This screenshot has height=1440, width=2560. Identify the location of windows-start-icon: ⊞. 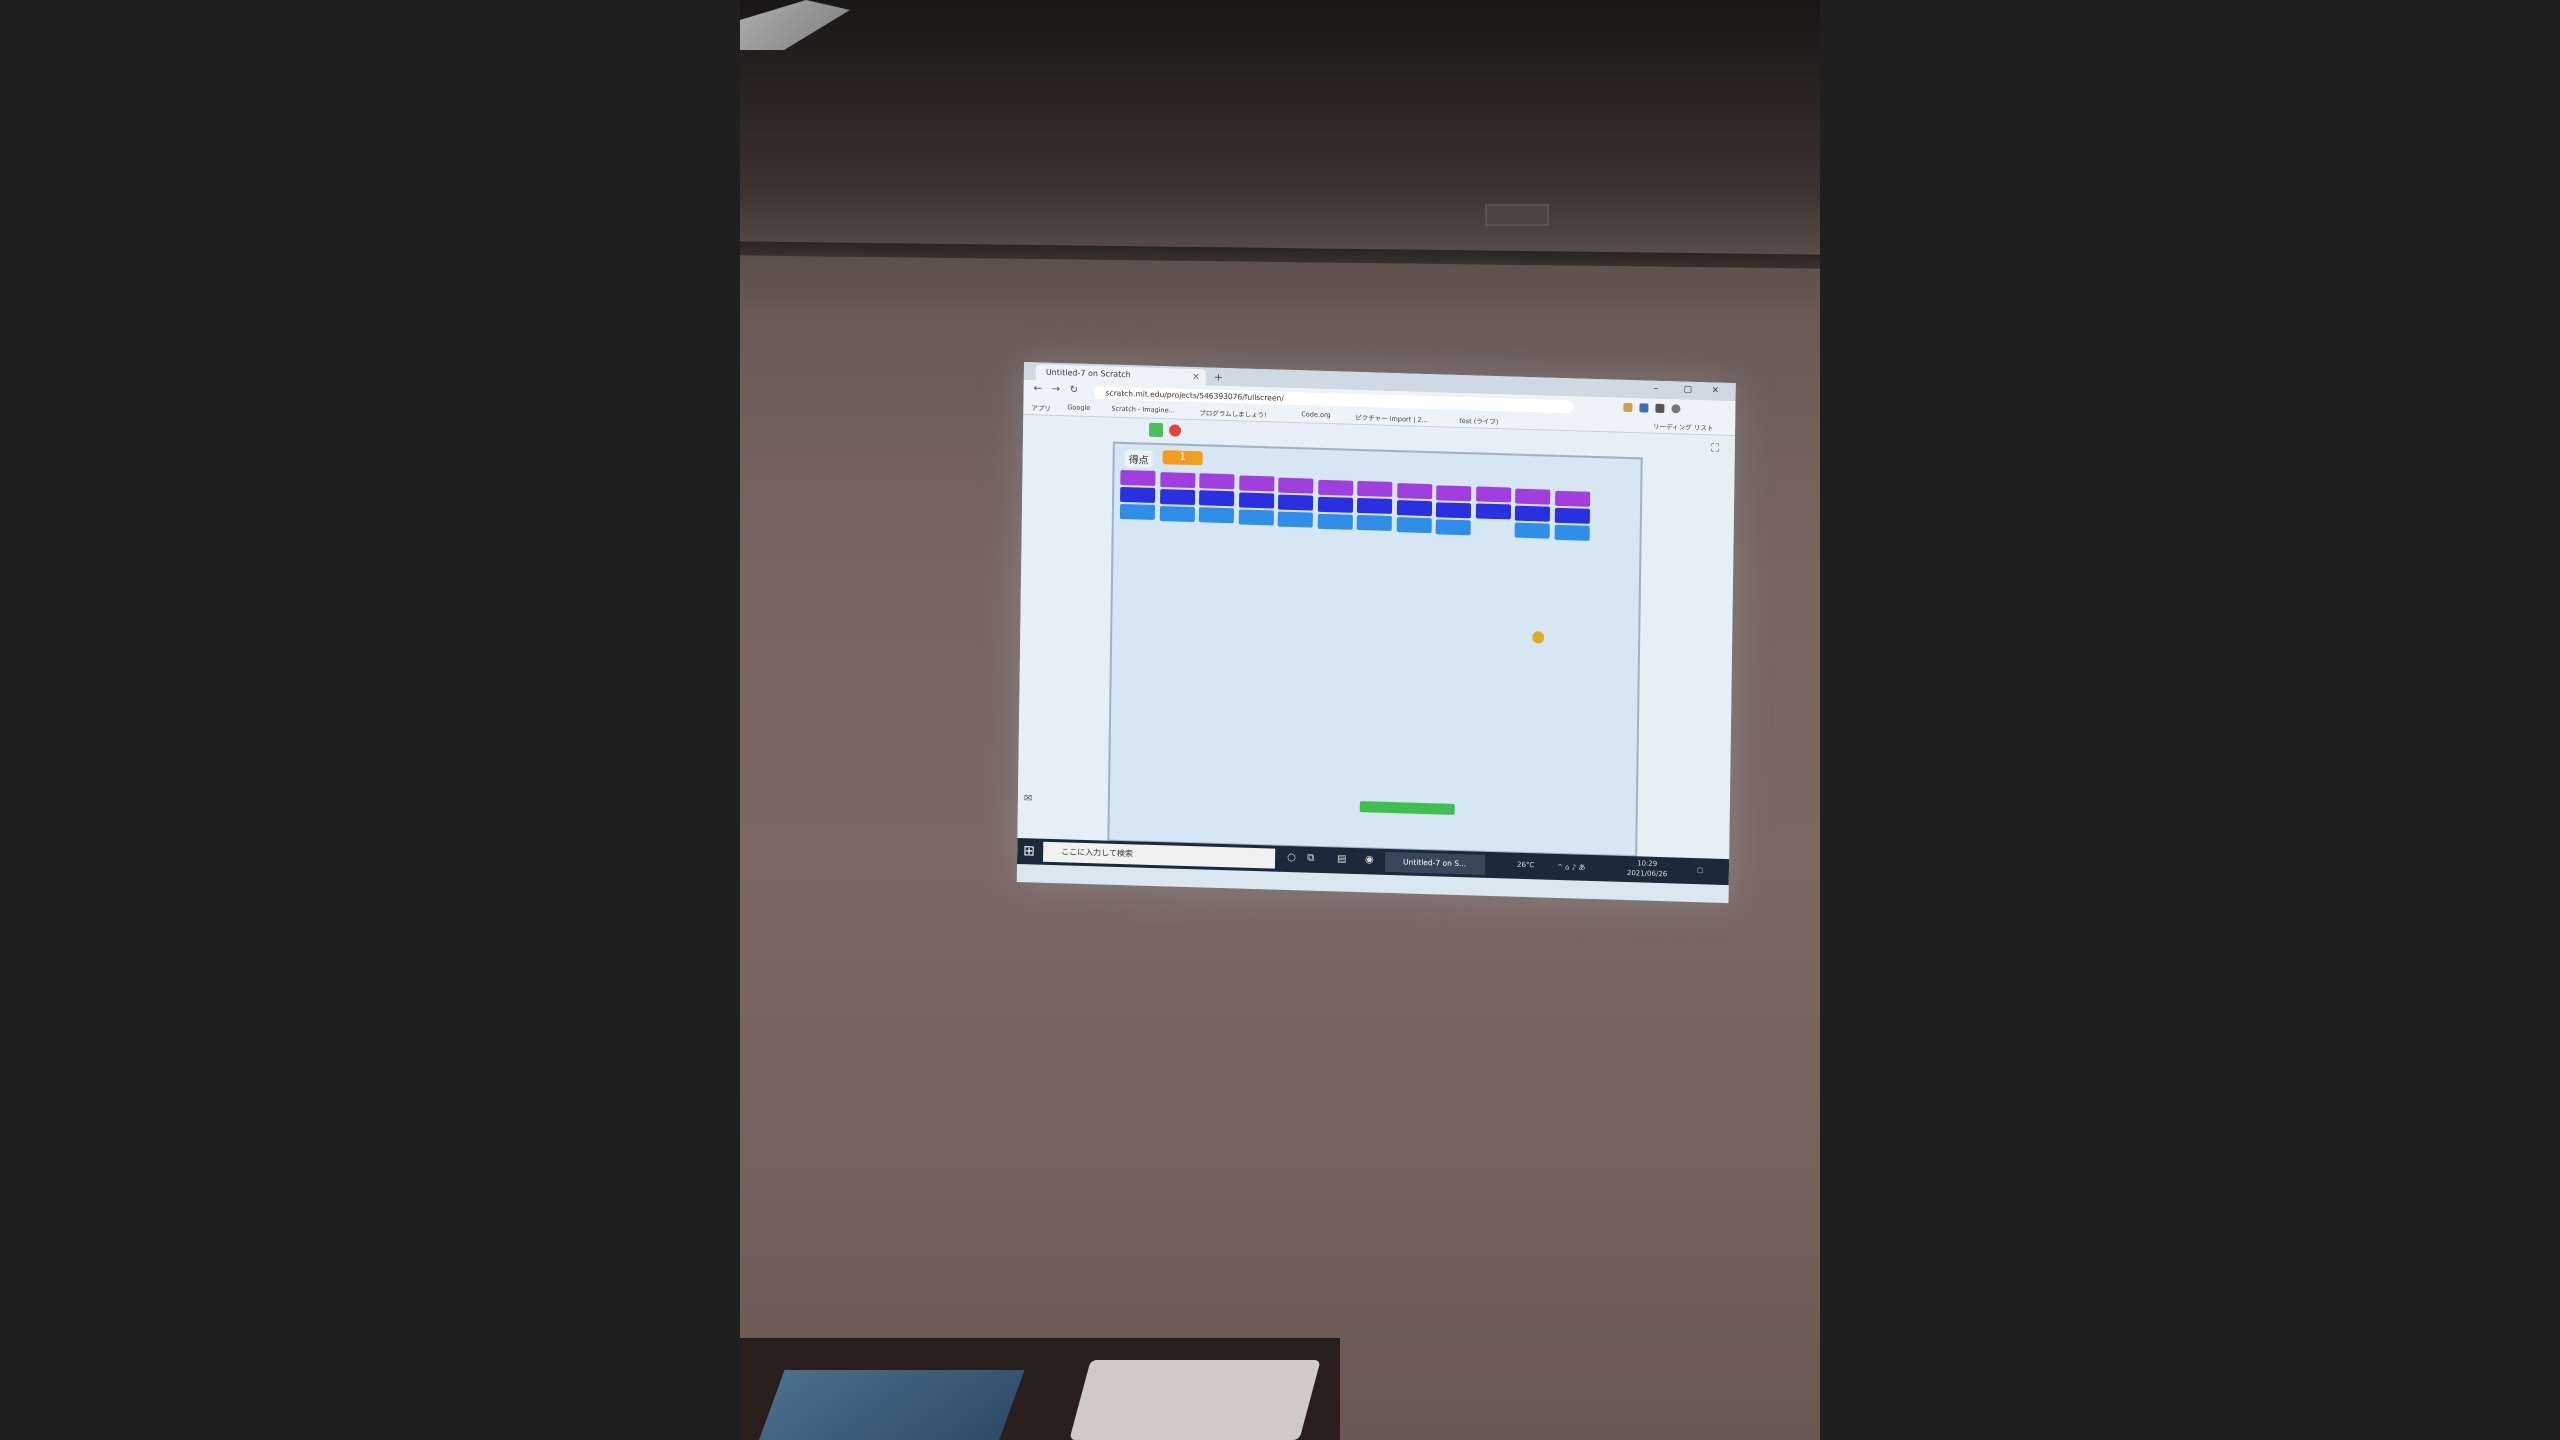
(1029, 851).